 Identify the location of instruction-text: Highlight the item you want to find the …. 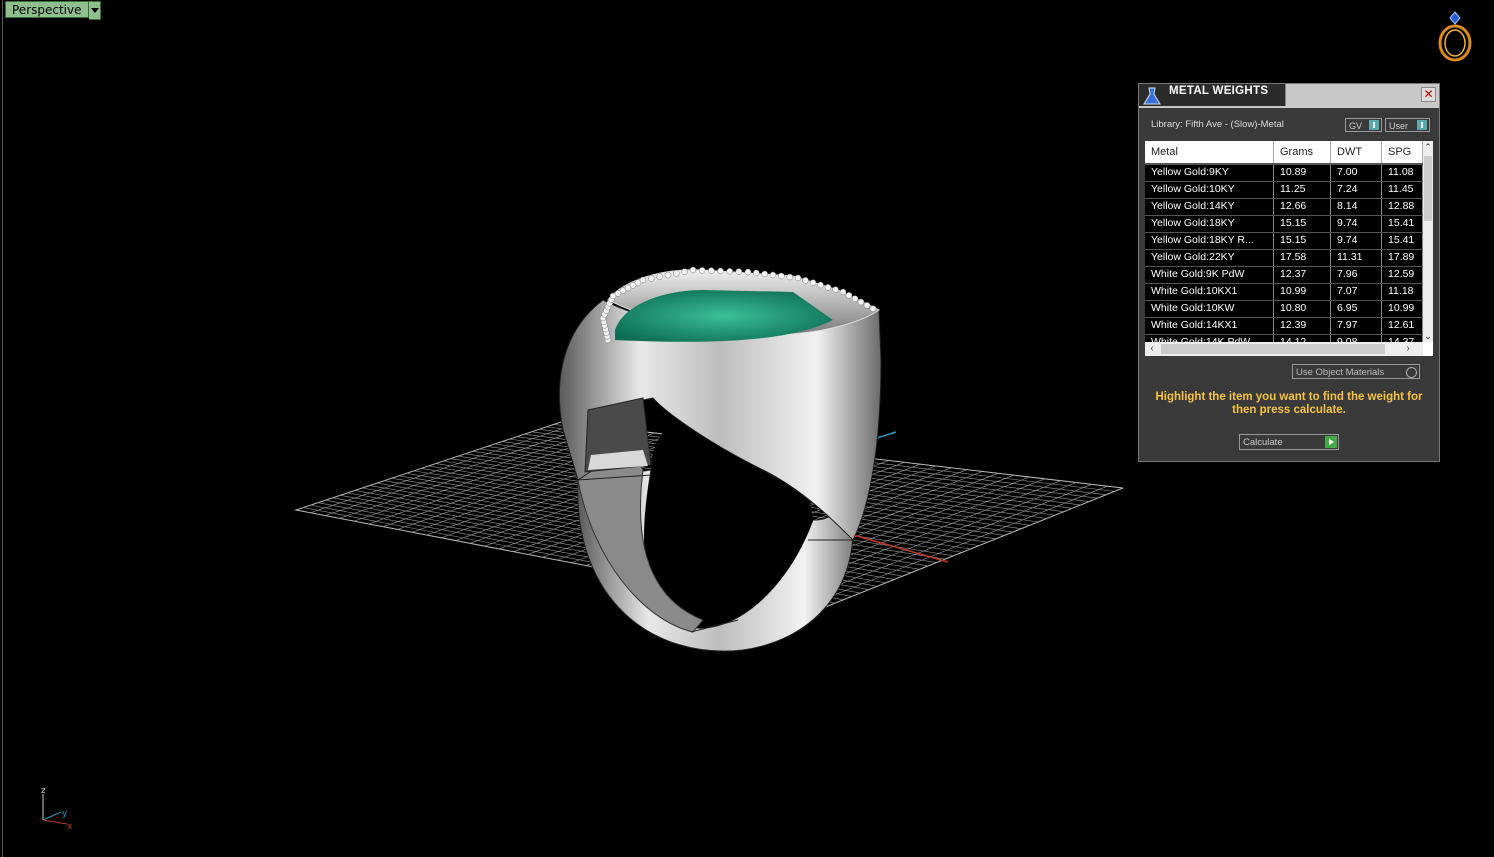
(1289, 403).